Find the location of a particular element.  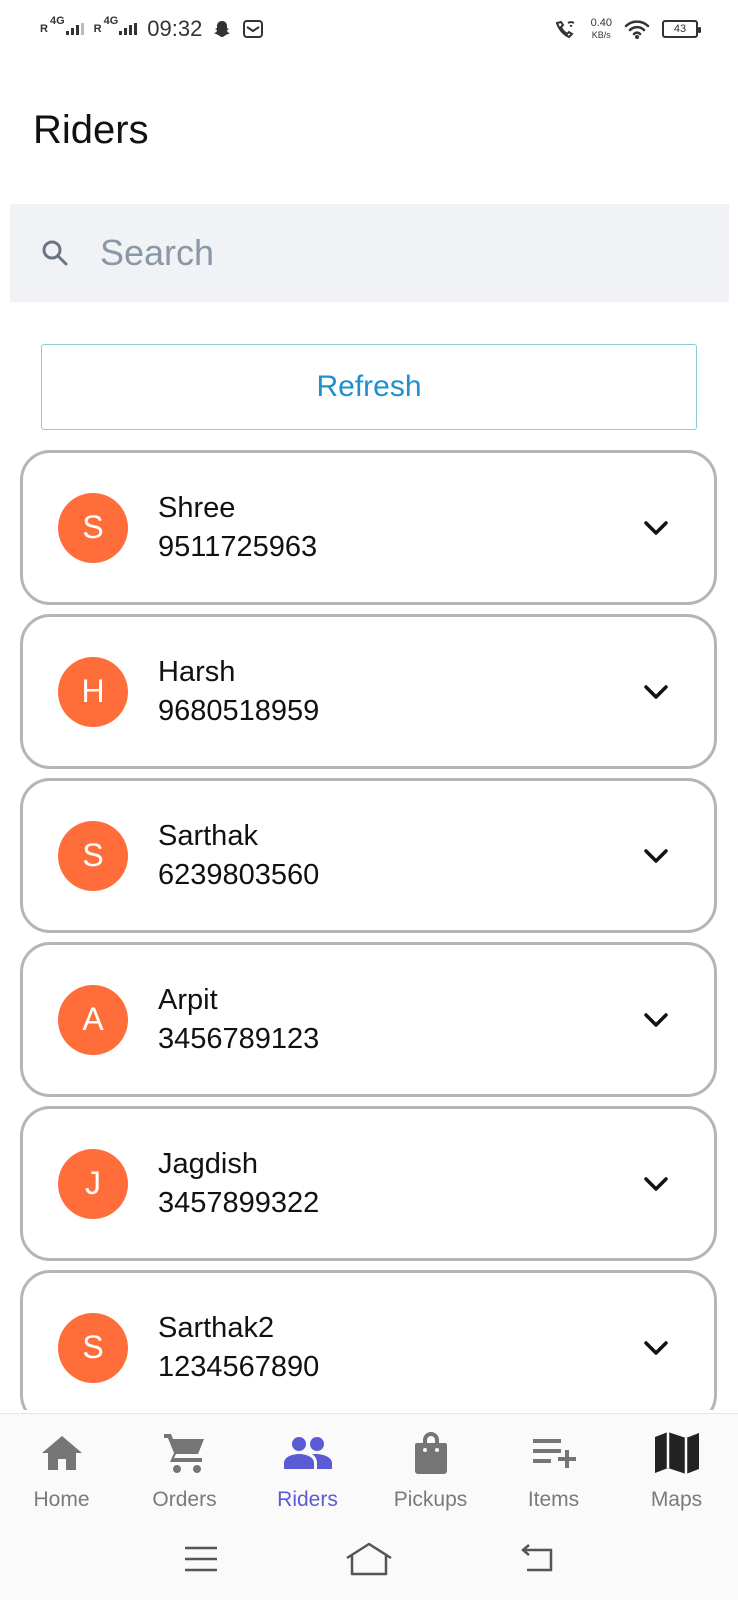

system-nav-bar is located at coordinates (369, 1561).